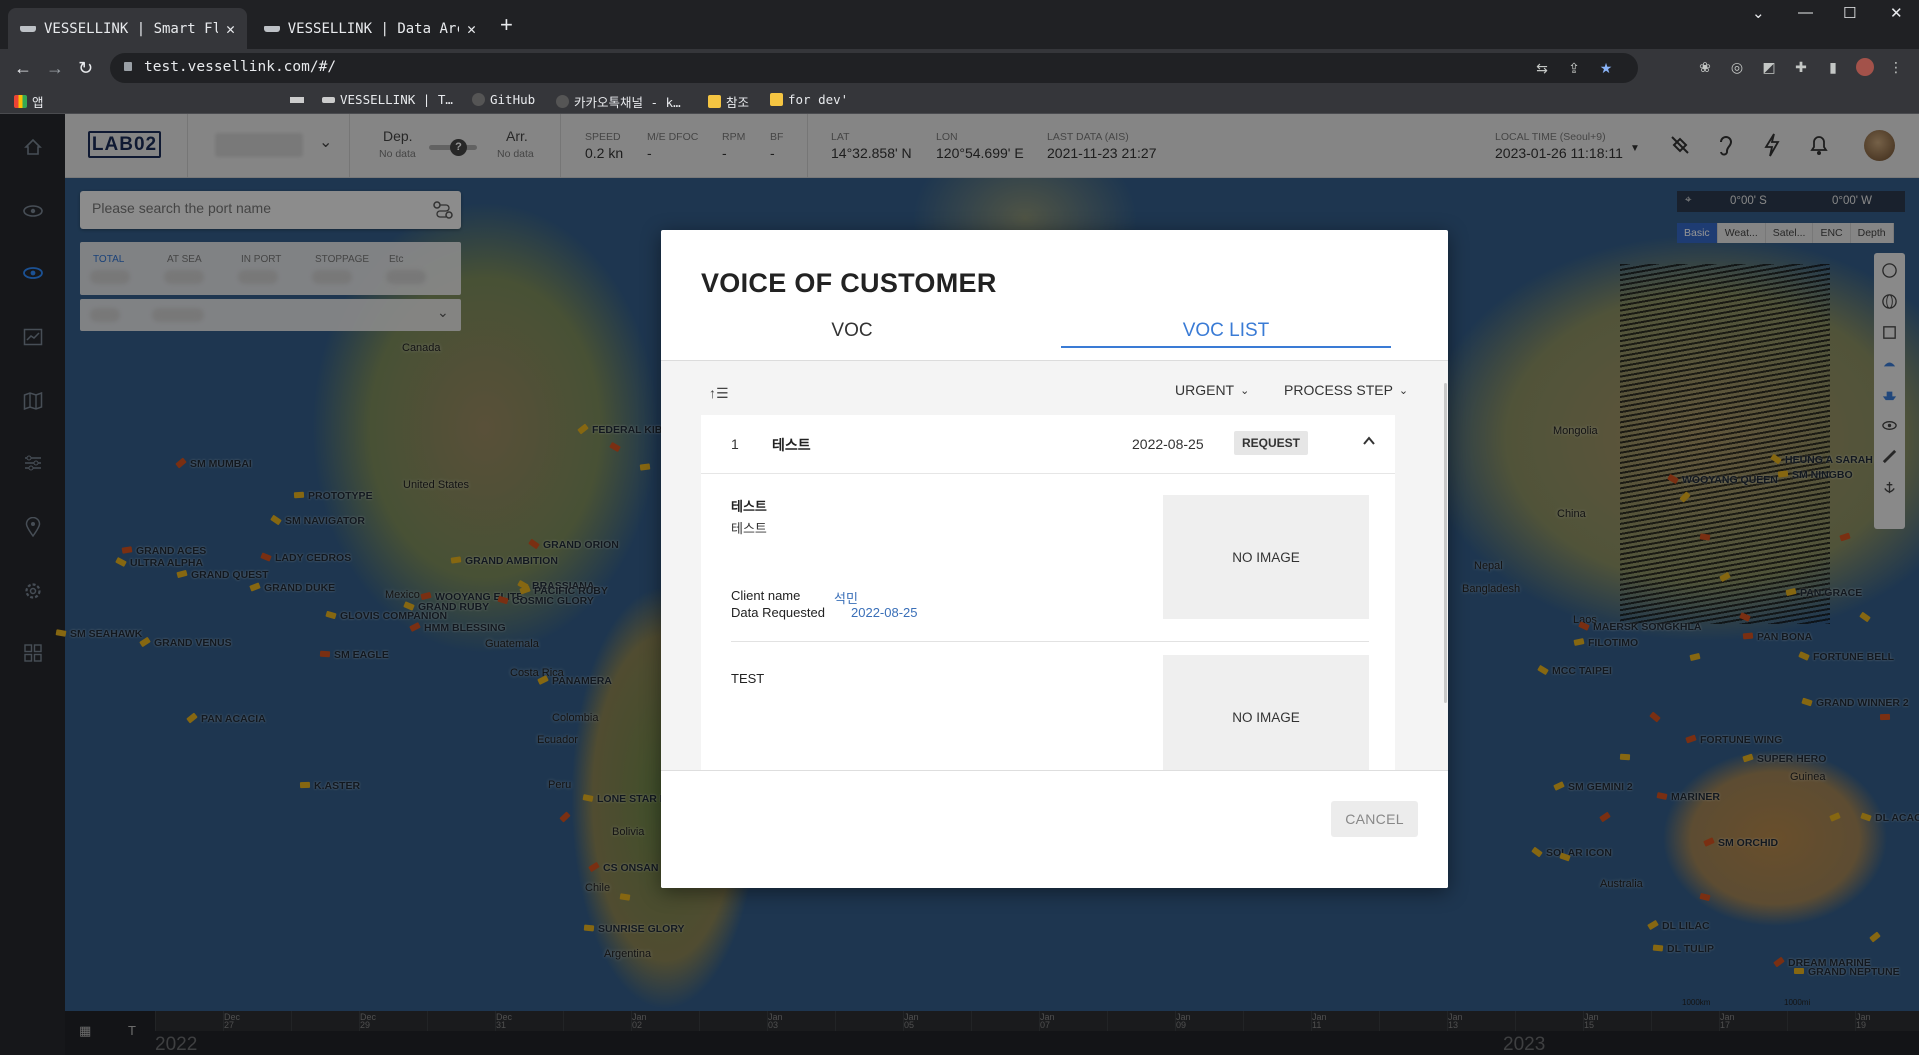 The height and width of the screenshot is (1055, 1919). I want to click on extension-icon: ❀, so click(1705, 67).